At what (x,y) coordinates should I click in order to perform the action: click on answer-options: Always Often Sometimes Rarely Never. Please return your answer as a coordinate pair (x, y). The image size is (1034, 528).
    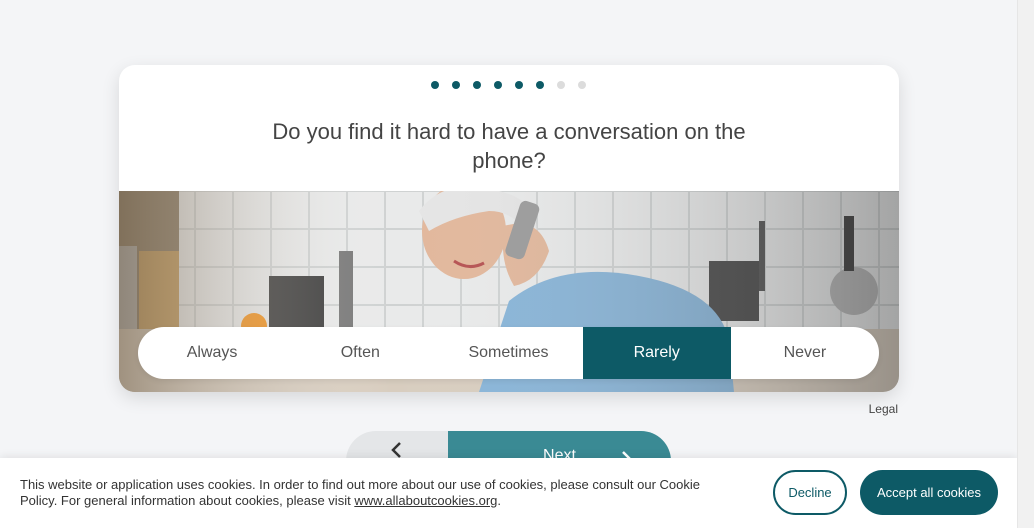
    Looking at the image, I should click on (508, 353).